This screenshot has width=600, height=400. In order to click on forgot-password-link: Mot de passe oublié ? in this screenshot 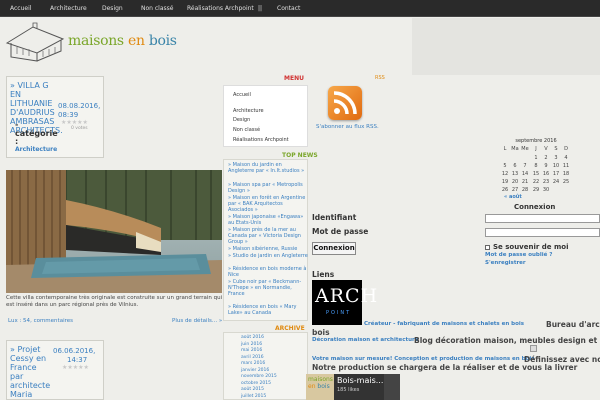, I will do `click(518, 255)`.